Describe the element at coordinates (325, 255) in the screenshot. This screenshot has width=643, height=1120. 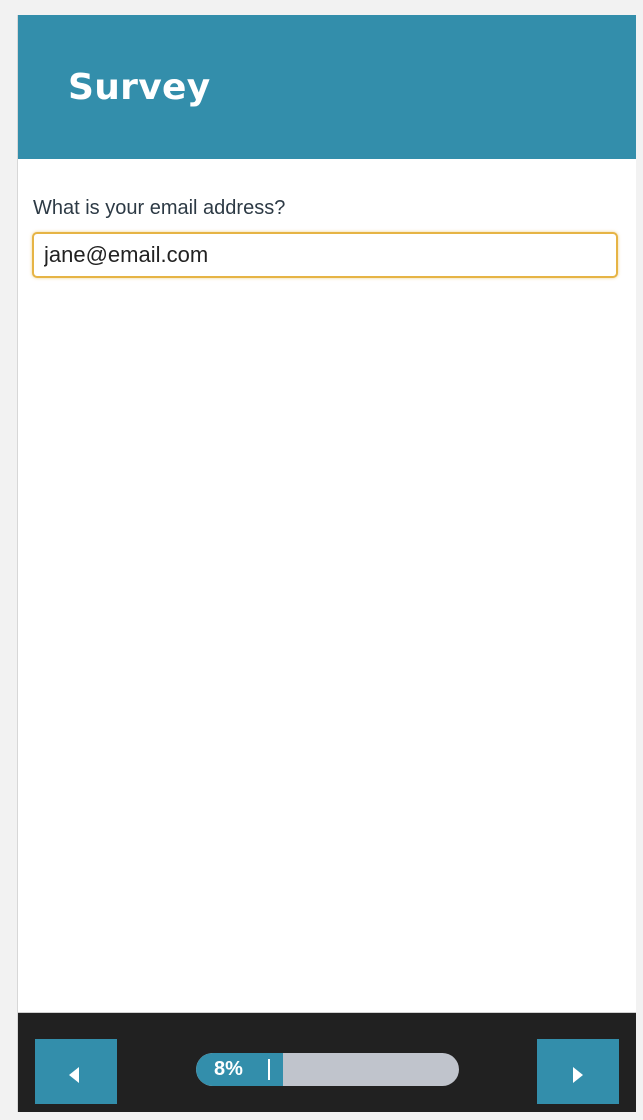
I see `email-field` at that location.